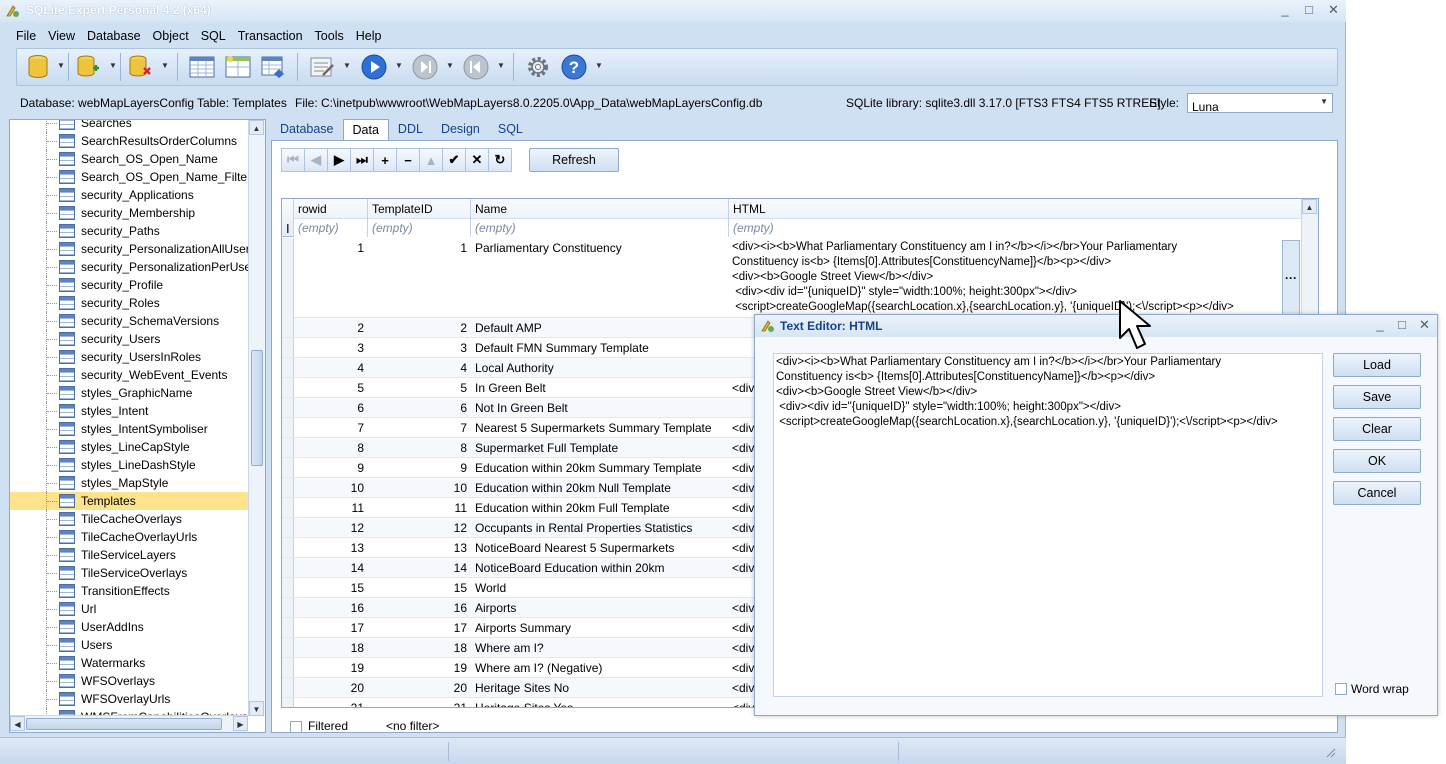  What do you see at coordinates (510, 130) in the screenshot?
I see `tab-sql: SQL` at bounding box center [510, 130].